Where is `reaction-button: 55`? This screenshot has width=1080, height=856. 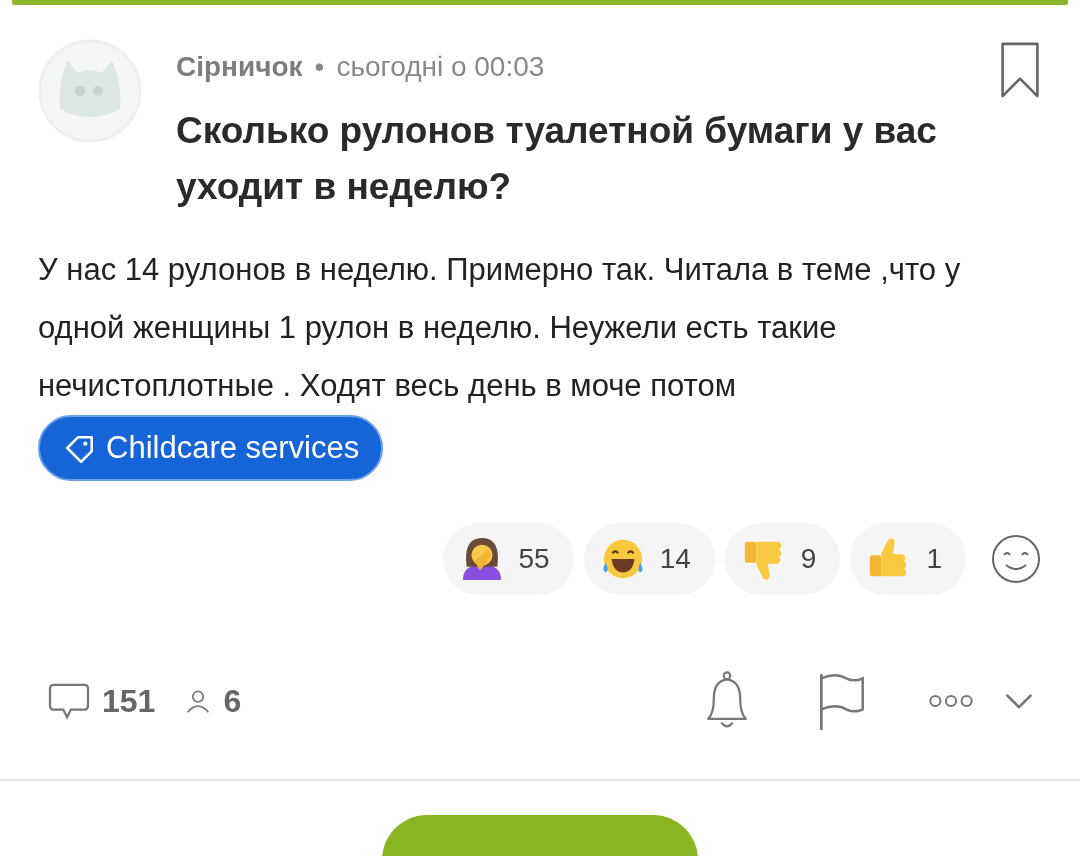 reaction-button: 55 is located at coordinates (508, 559).